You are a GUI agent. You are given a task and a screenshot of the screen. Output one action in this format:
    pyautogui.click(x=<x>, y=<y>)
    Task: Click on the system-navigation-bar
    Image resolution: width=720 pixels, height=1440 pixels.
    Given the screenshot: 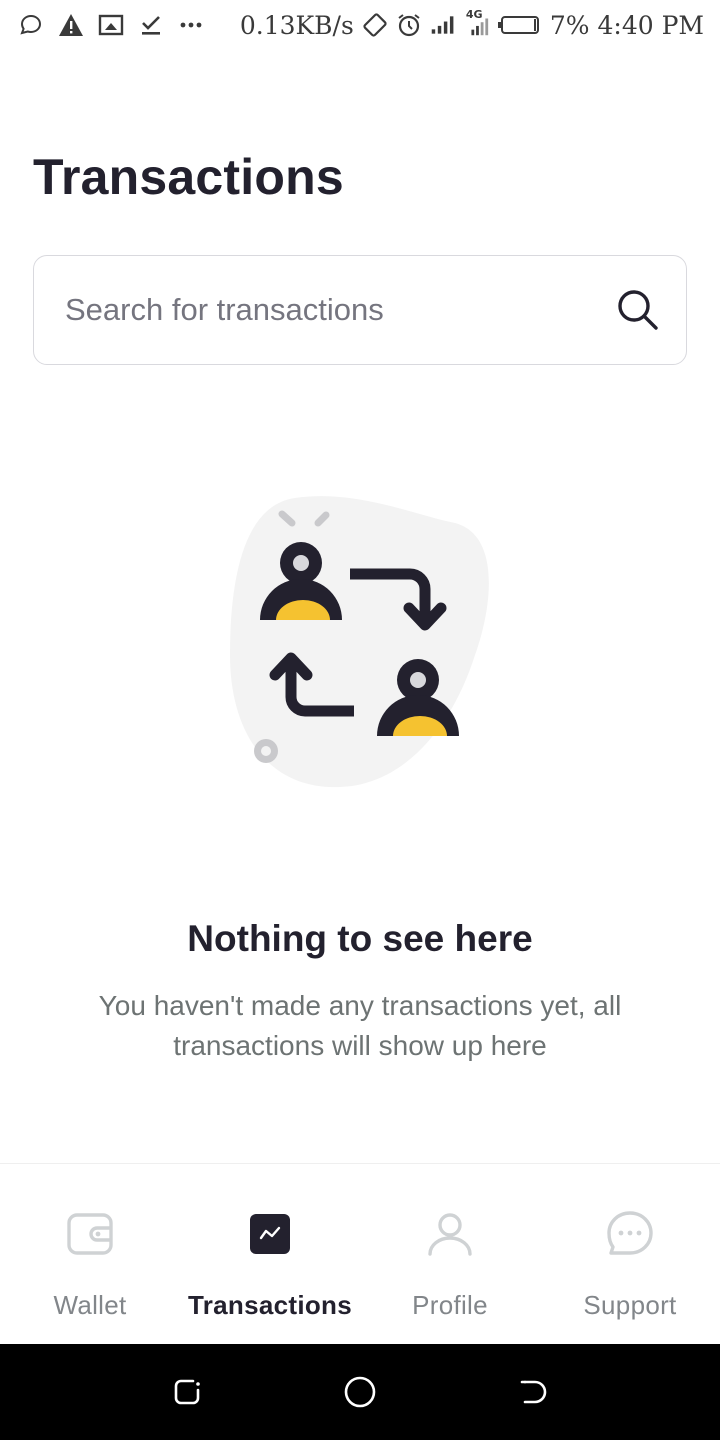 What is the action you would take?
    pyautogui.click(x=360, y=1392)
    